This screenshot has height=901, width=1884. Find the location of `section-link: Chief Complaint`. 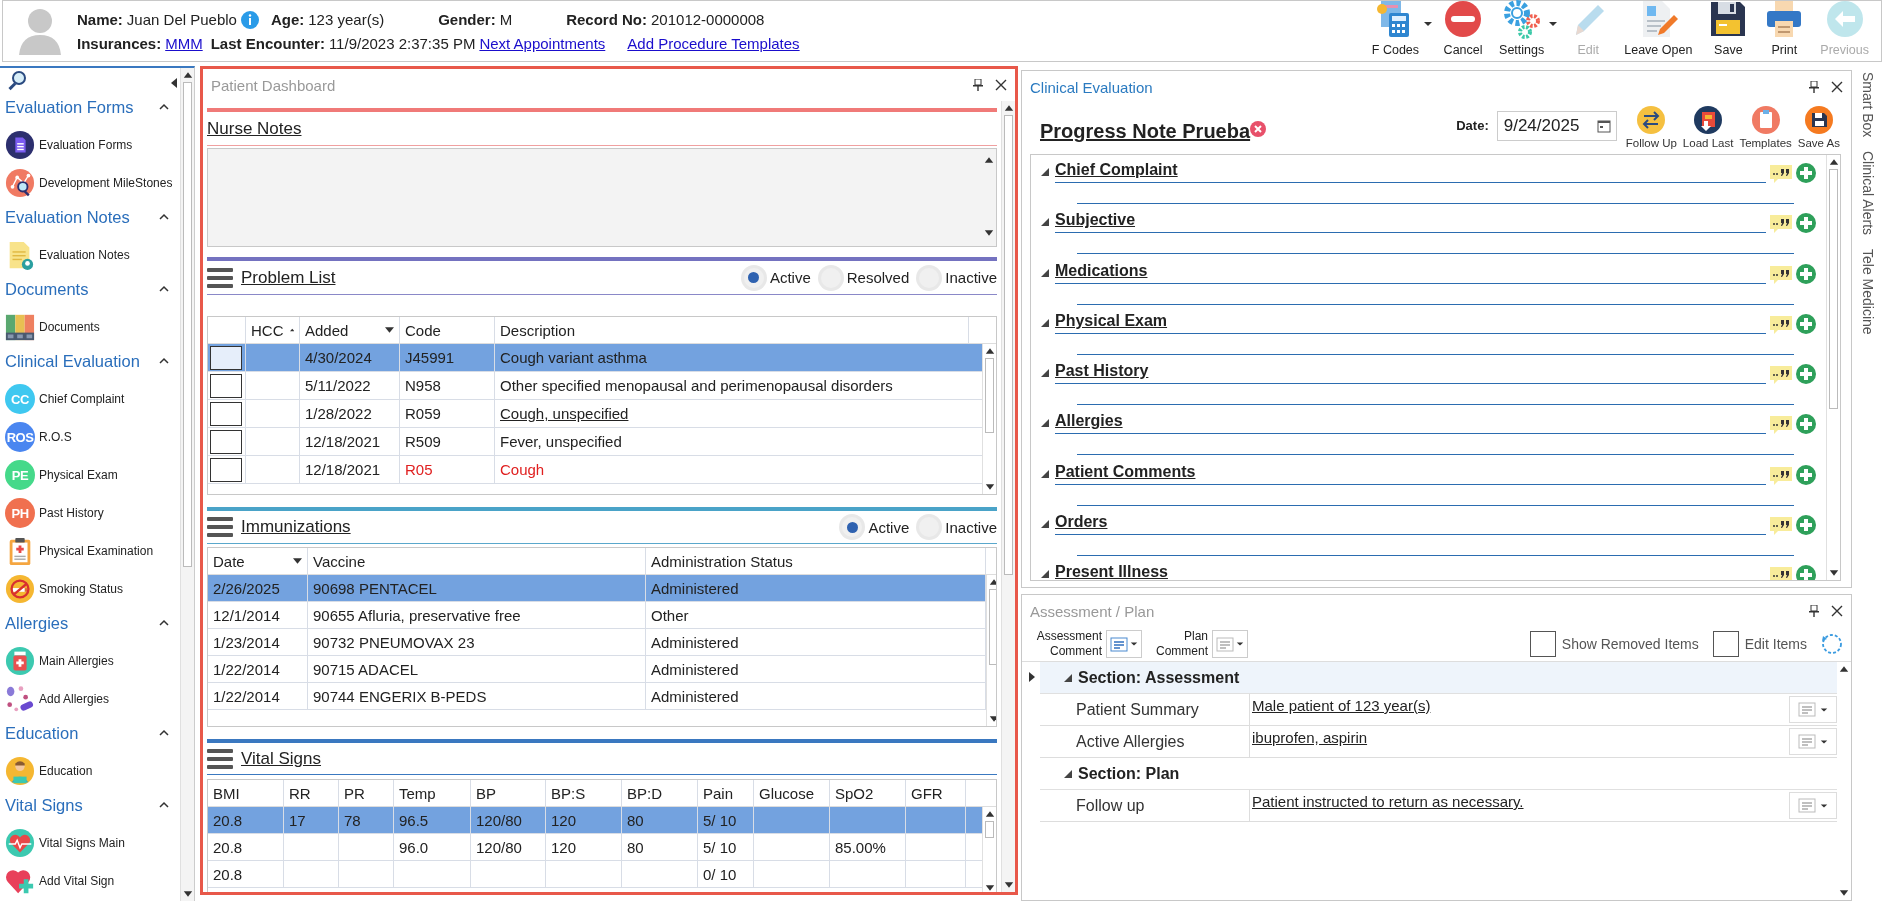

section-link: Chief Complaint is located at coordinates (1116, 171).